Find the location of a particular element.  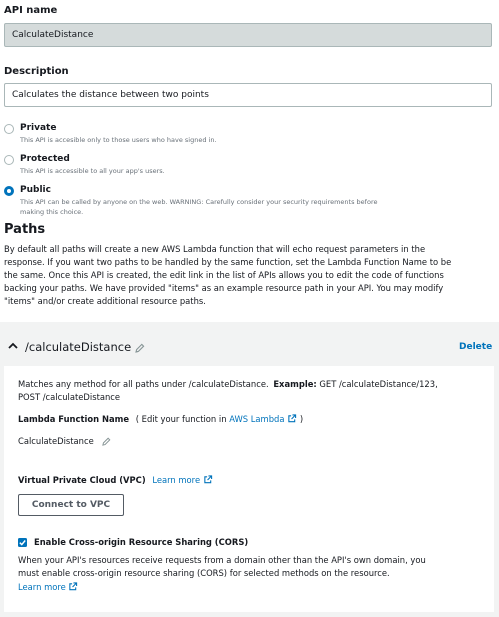

lambda-hint-suffix: ) is located at coordinates (301, 419).